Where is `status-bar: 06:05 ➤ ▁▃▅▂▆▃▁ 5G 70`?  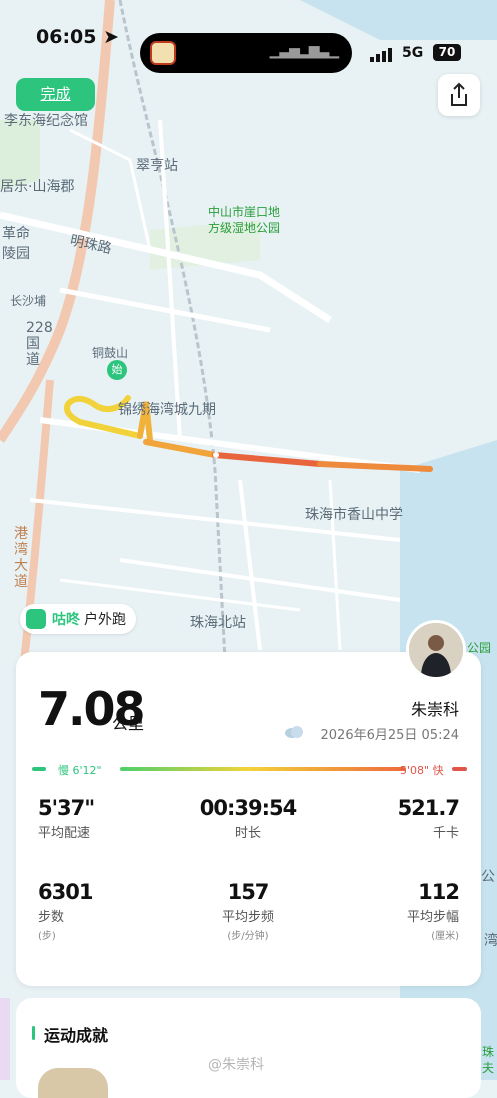
status-bar: 06:05 ➤ ▁▃▅▂▆▃▁ 5G 70 is located at coordinates (248, 45).